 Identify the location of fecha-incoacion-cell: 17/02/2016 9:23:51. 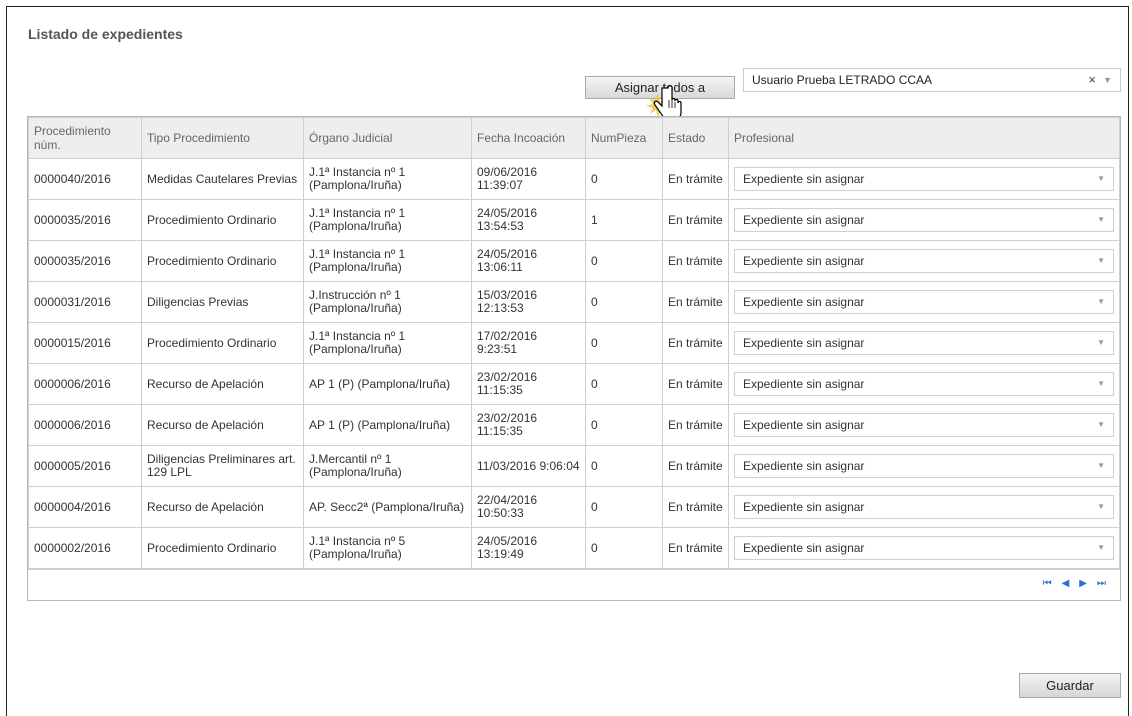
(528, 343).